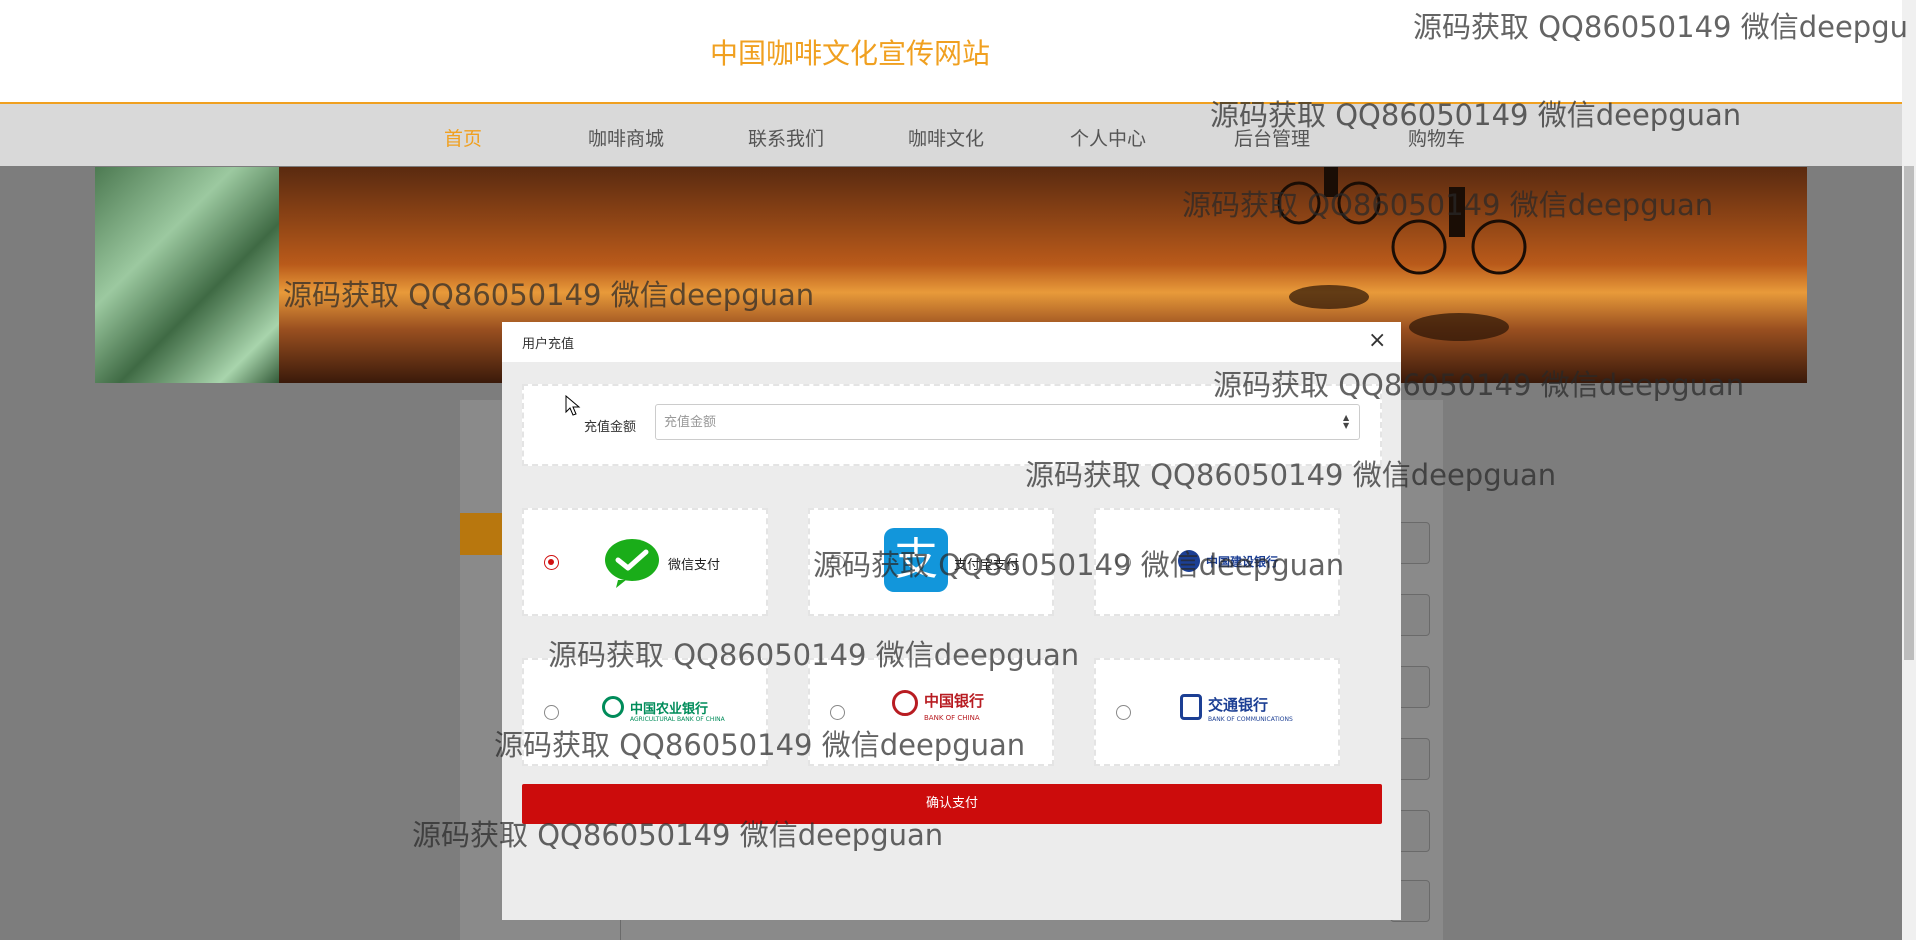 The width and height of the screenshot is (1916, 940). What do you see at coordinates (1191, 707) in the screenshot?
I see `comm-logo-icon` at bounding box center [1191, 707].